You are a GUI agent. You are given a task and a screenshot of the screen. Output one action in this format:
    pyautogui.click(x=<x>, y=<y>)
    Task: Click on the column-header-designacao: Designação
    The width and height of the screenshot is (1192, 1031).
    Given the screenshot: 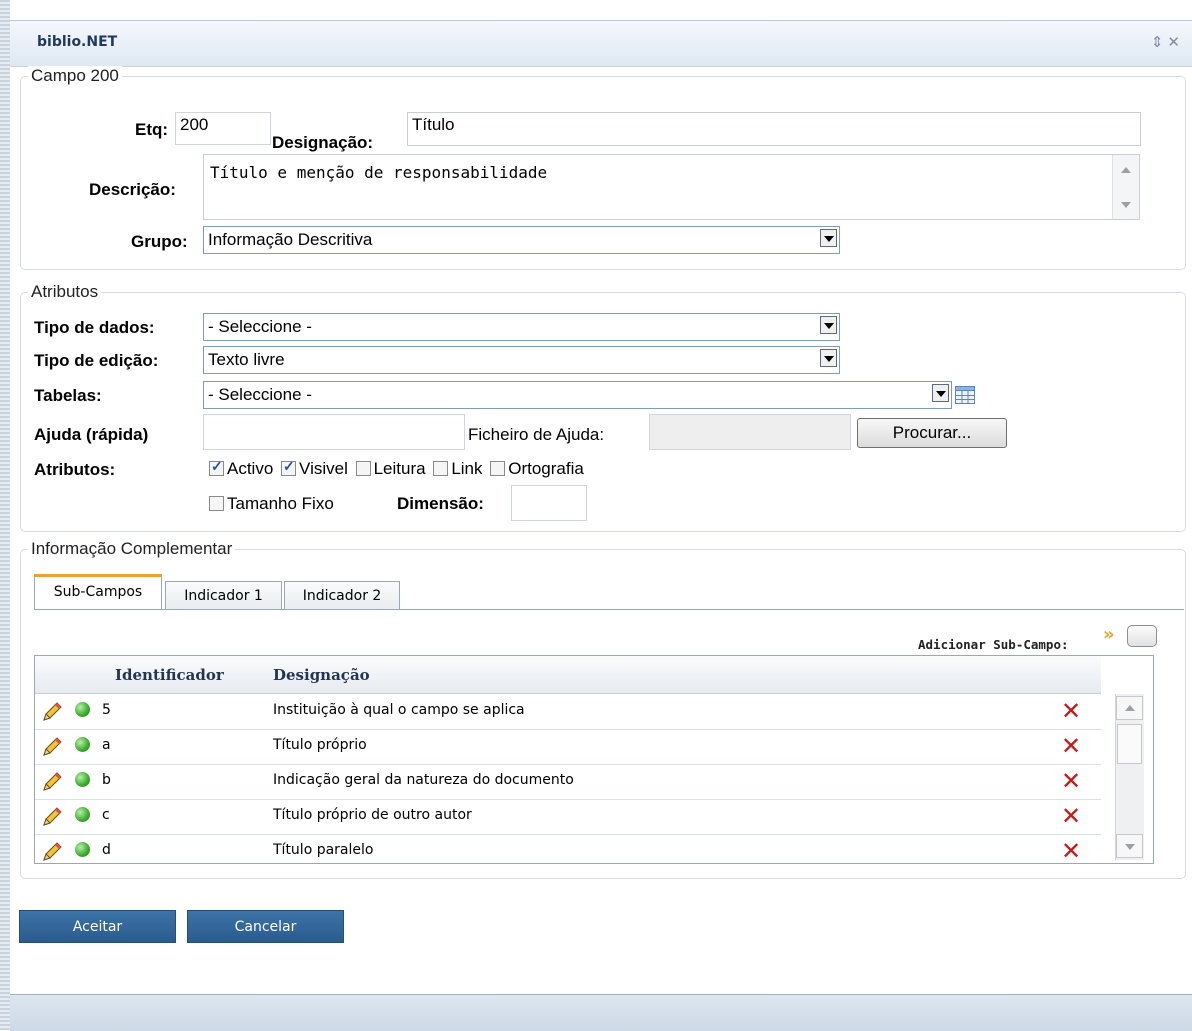 What is the action you would take?
    pyautogui.click(x=321, y=675)
    